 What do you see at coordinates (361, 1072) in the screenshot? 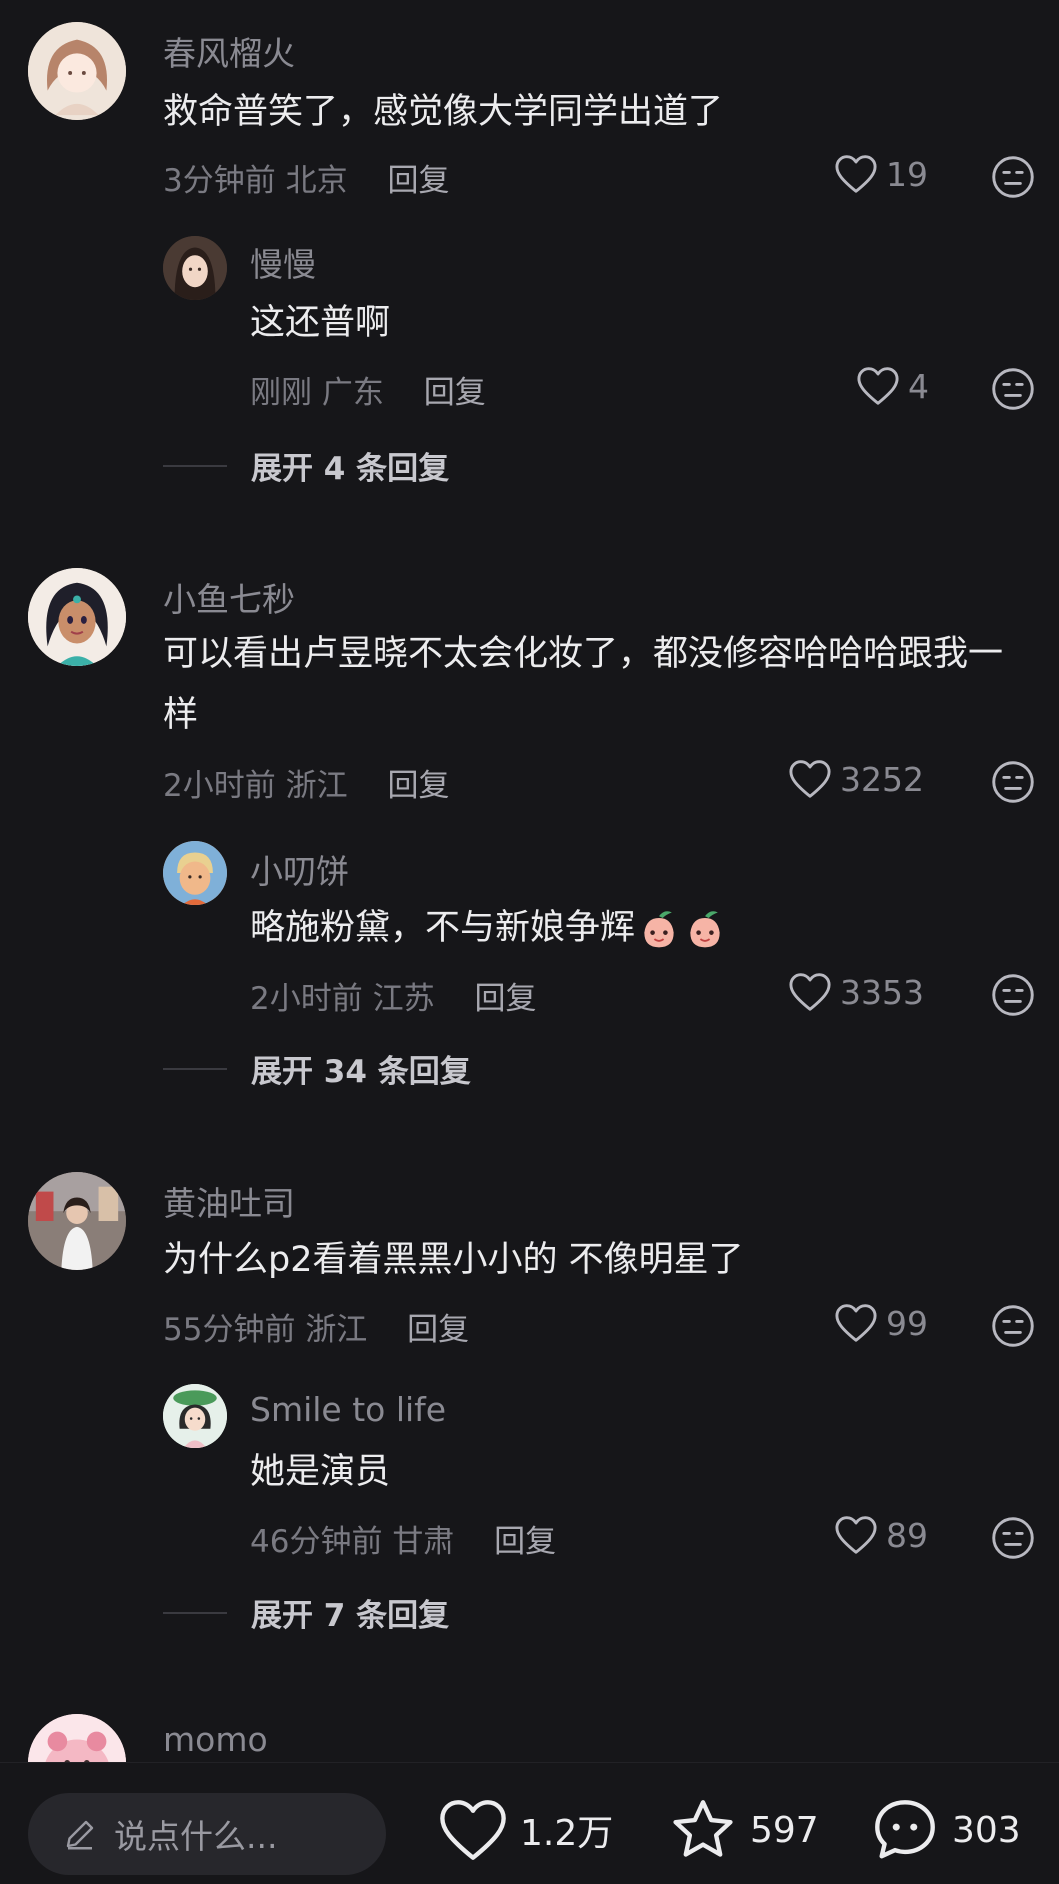
I see `expand-replies-label: 展开 34 条回复` at bounding box center [361, 1072].